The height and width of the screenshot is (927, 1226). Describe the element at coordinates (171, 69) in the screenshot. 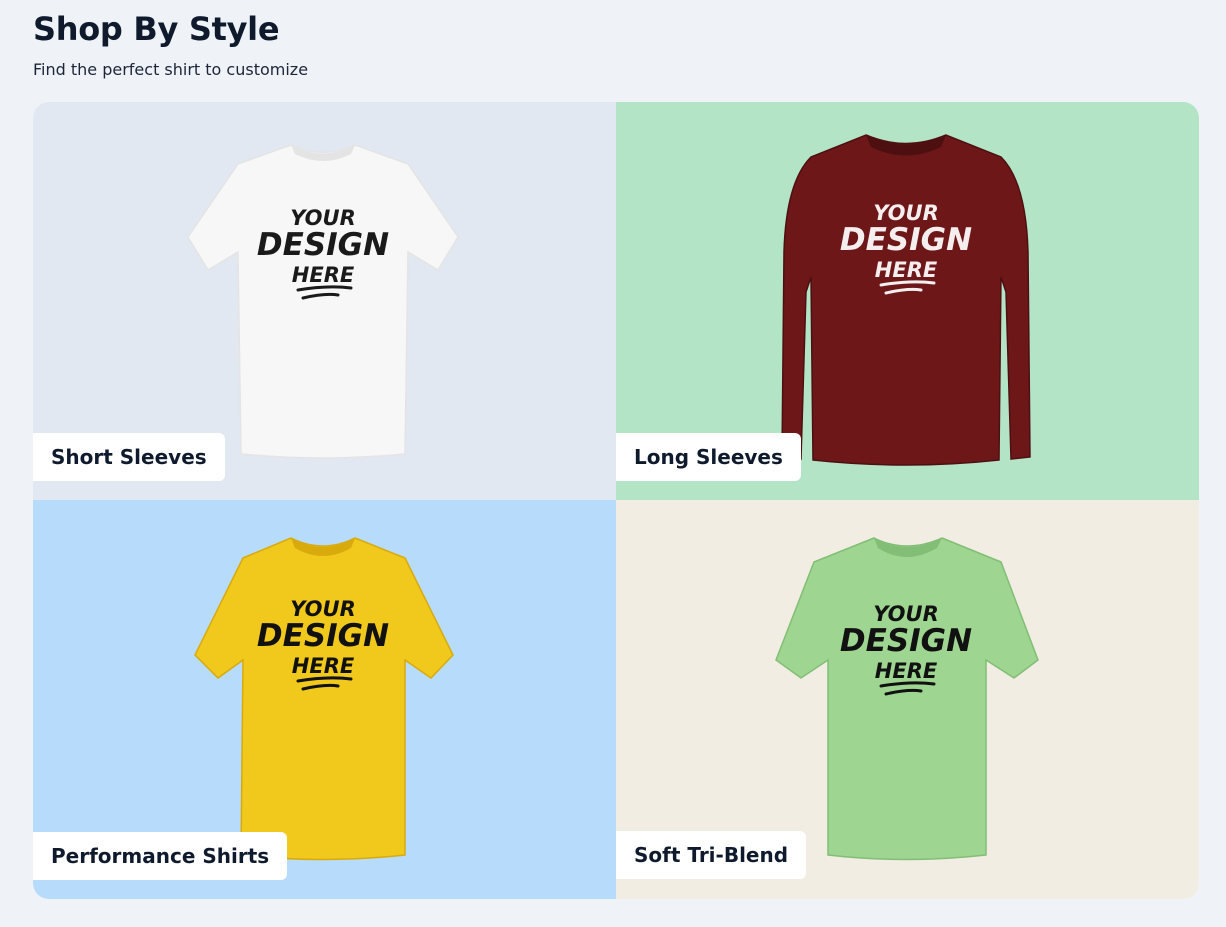

I see `section-subtitle: Find the perfect shirt to customize` at that location.